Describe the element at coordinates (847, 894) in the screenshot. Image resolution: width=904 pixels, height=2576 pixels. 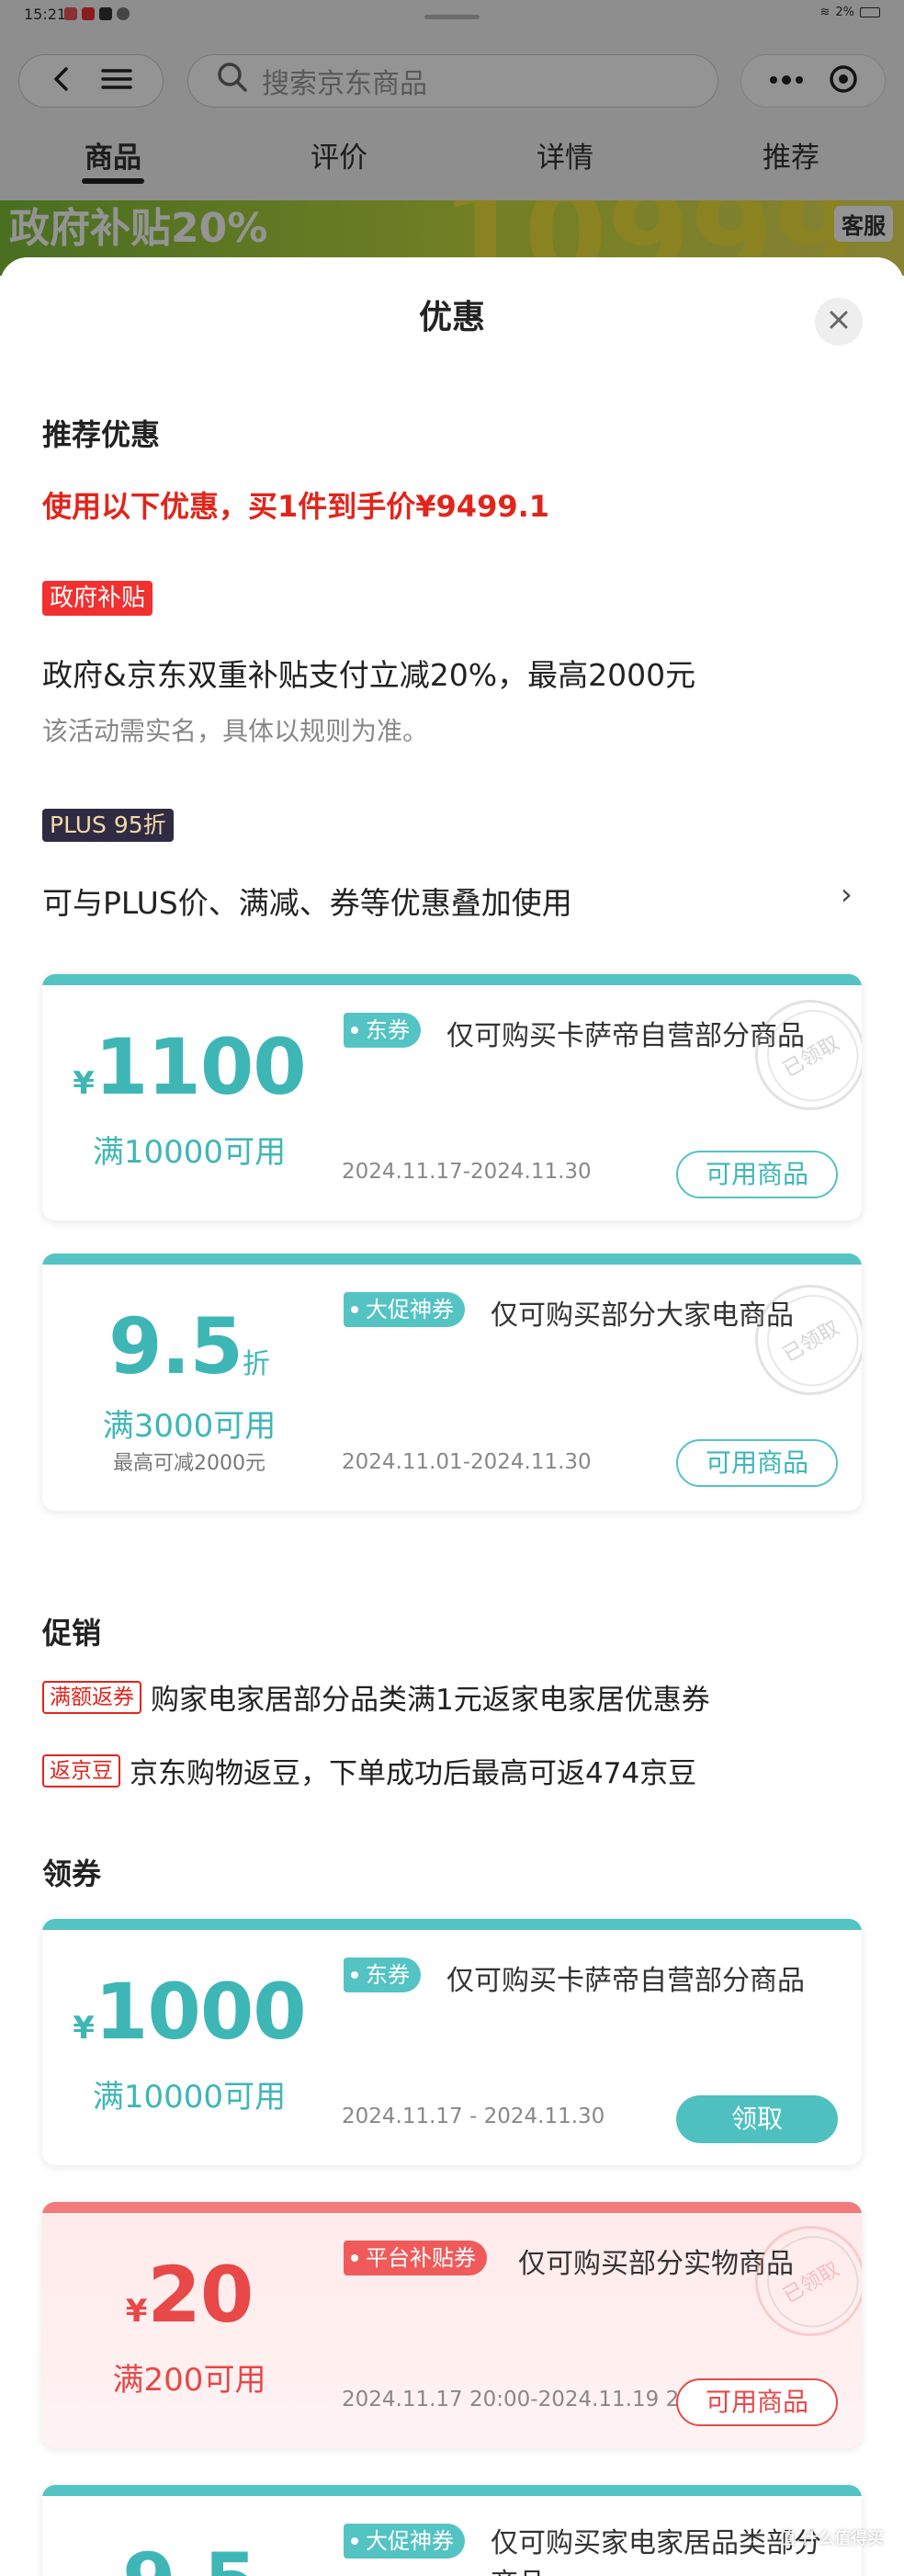
I see `chevron-right-icon: ›` at that location.